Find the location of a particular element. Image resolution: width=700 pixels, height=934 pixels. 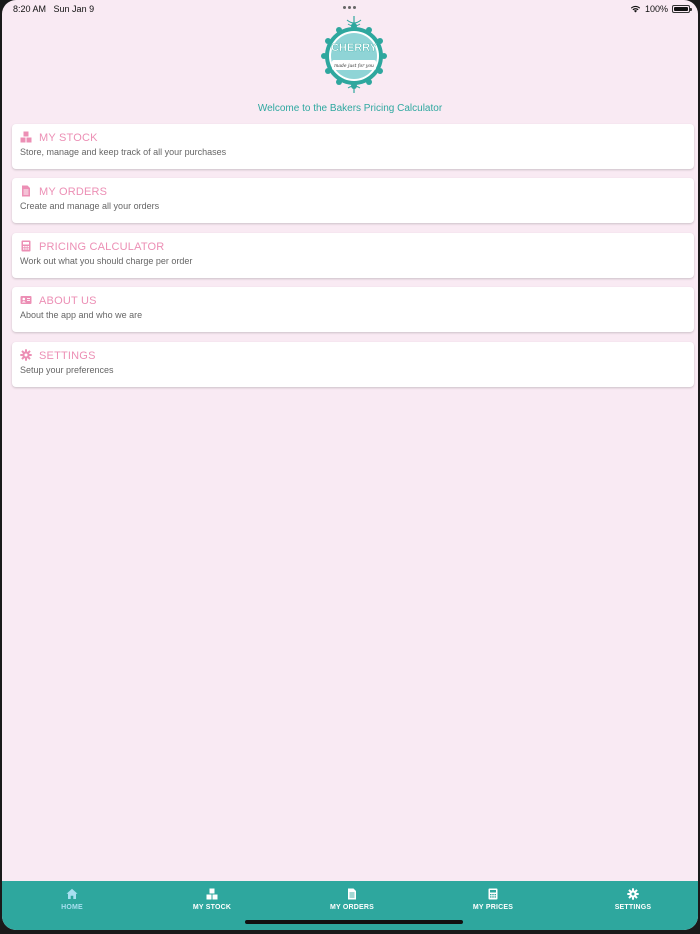

svg-text: made just for you is located at coordinates (354, 66).